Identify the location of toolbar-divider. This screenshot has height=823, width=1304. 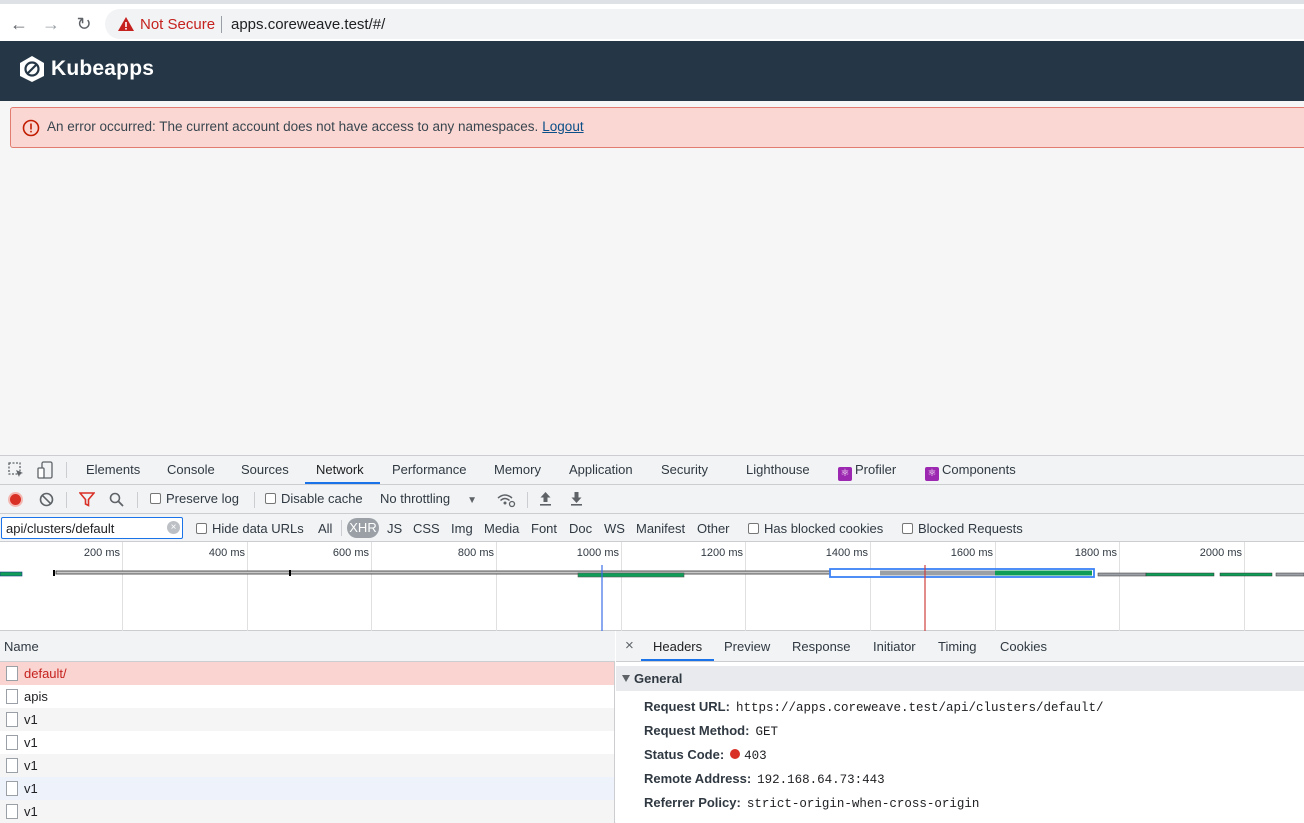
(66, 500).